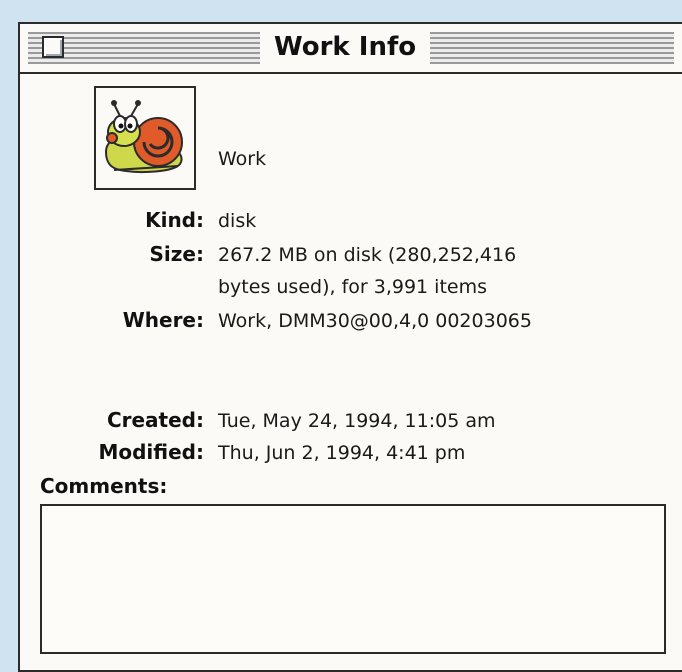  What do you see at coordinates (155, 420) in the screenshot?
I see `created-label: Created:` at bounding box center [155, 420].